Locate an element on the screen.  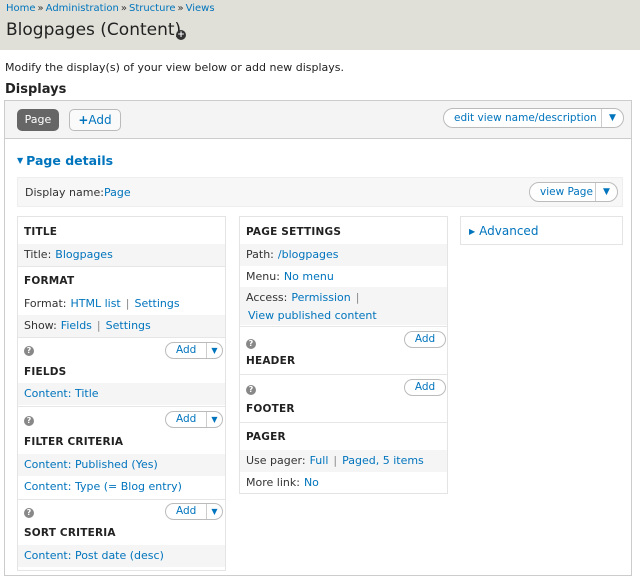
display-name-label: Display name: is located at coordinates (64, 192).